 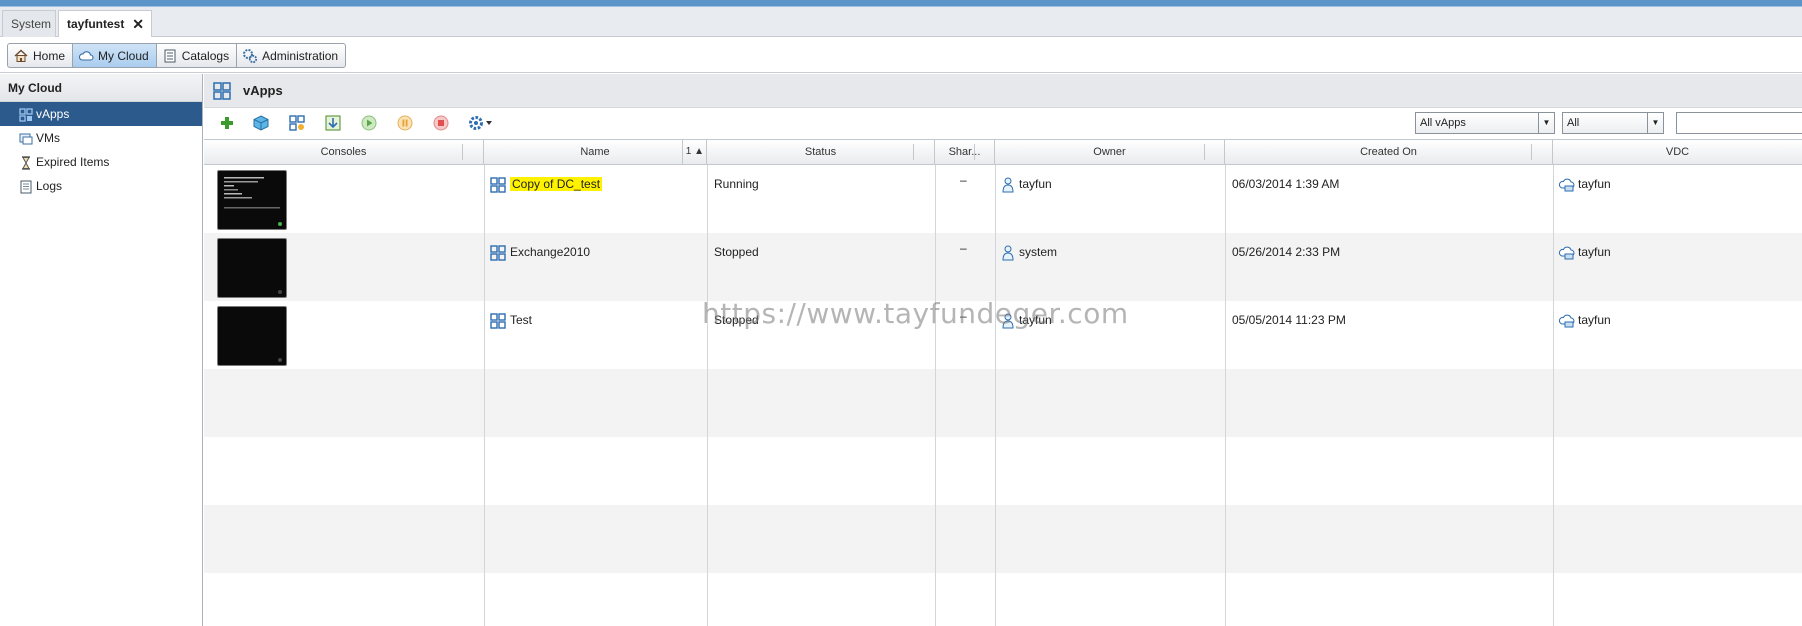 I want to click on vapp-name-link: Test, so click(x=521, y=320).